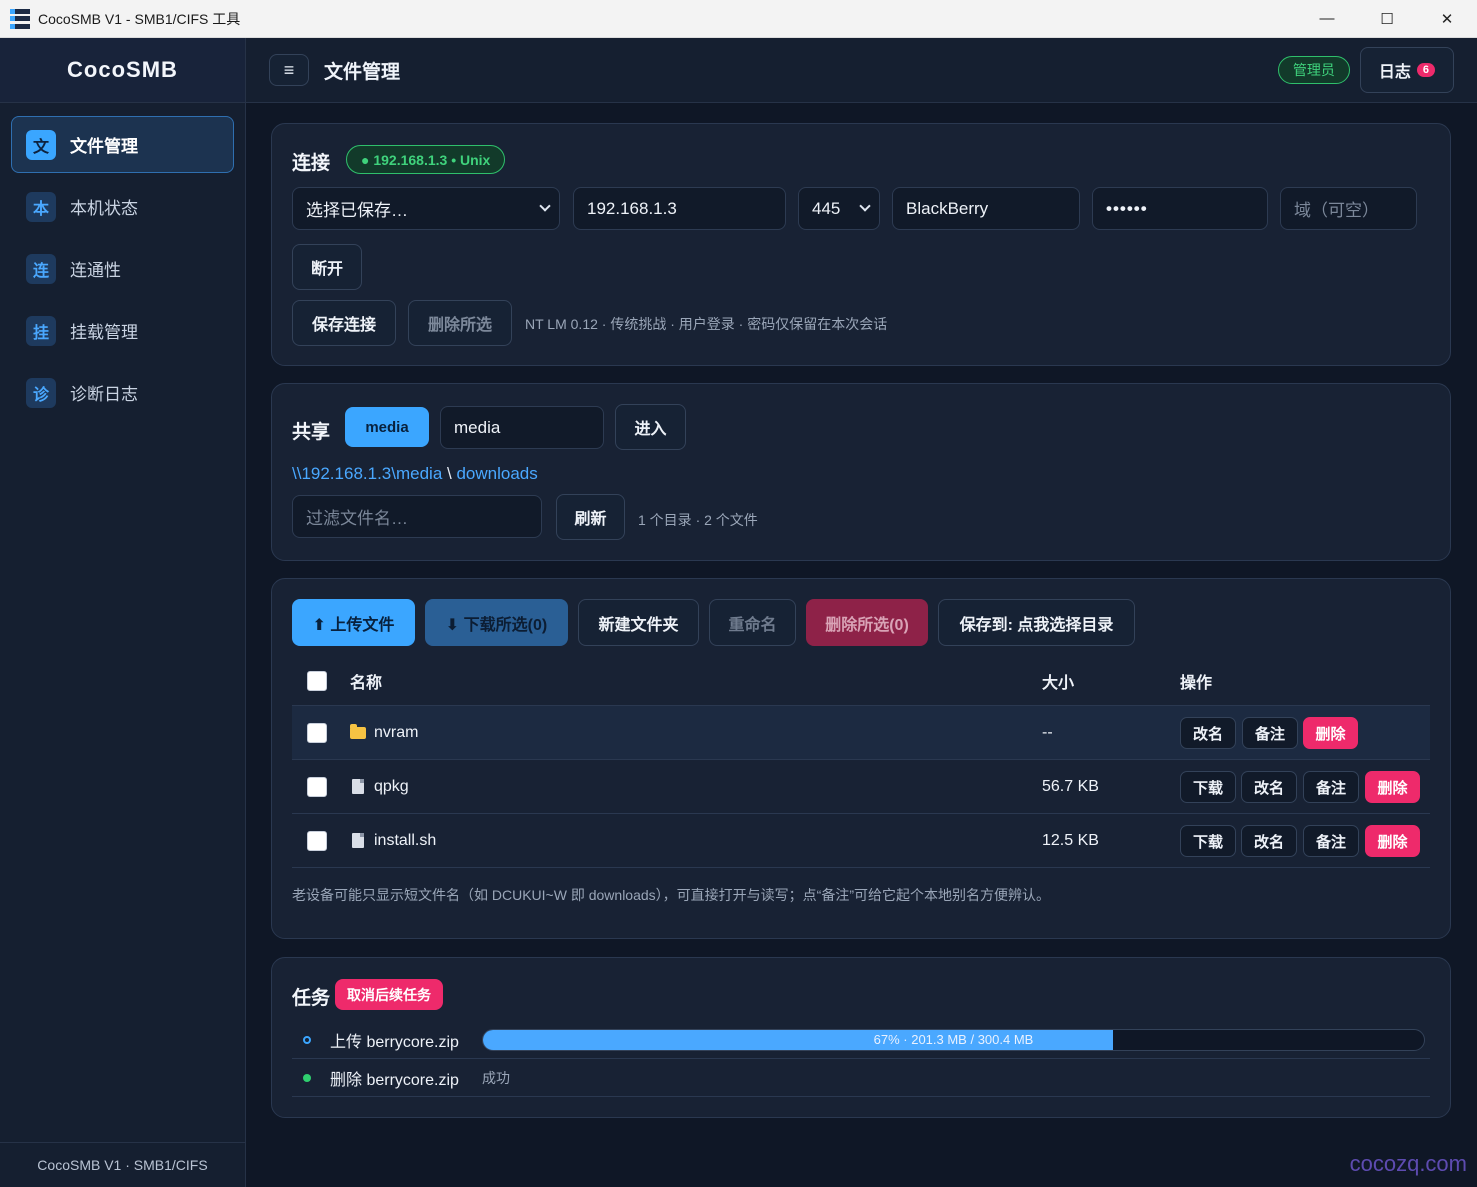 The height and width of the screenshot is (1187, 1477). I want to click on cancel-remaining-tasks-button: 取消后续任务, so click(389, 994).